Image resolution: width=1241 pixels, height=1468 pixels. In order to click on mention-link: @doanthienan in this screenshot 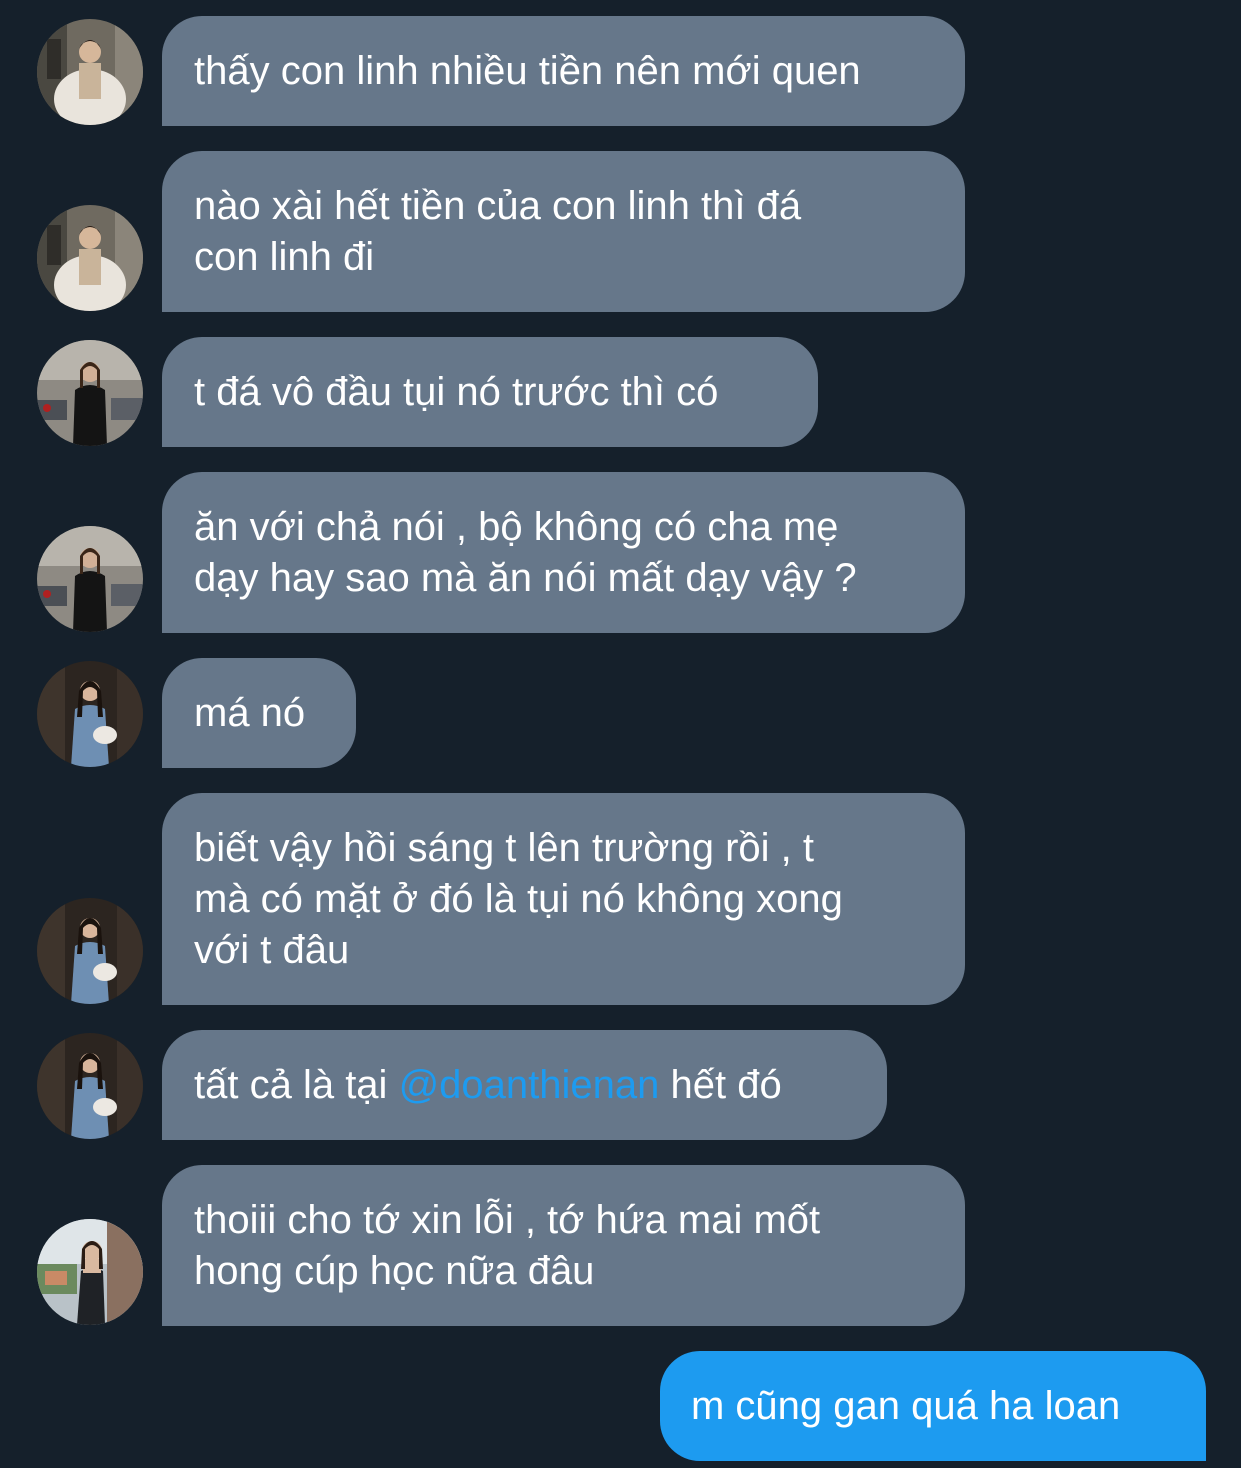, I will do `click(529, 1085)`.